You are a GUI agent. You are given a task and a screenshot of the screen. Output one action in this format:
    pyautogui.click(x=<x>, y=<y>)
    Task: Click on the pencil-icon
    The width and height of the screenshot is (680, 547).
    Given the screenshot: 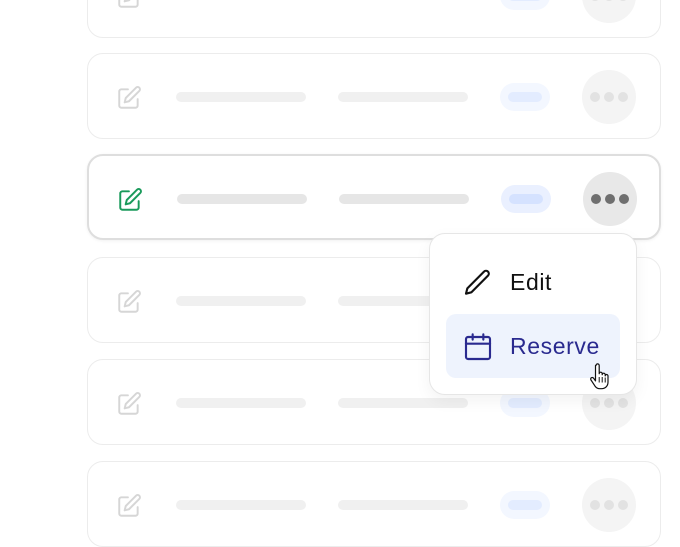 What is the action you would take?
    pyautogui.click(x=477, y=282)
    